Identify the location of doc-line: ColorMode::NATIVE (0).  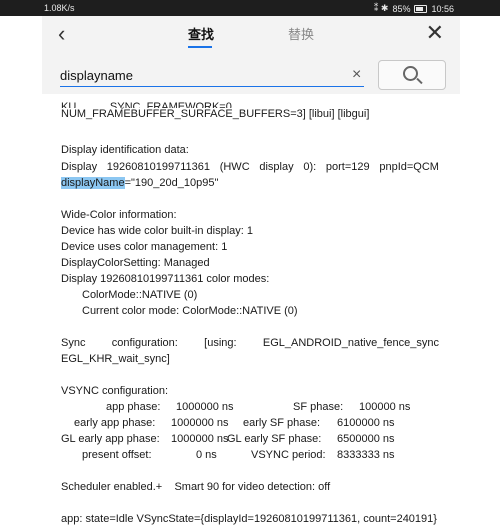
(140, 295).